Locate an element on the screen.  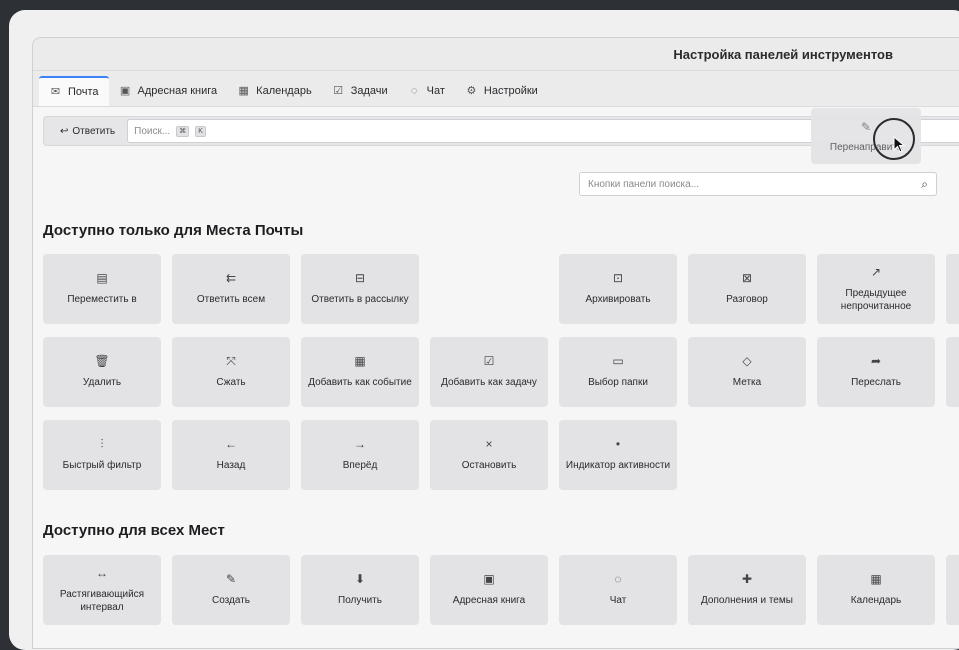
tile-label: Дополнения и темы is located at coordinates (747, 600).